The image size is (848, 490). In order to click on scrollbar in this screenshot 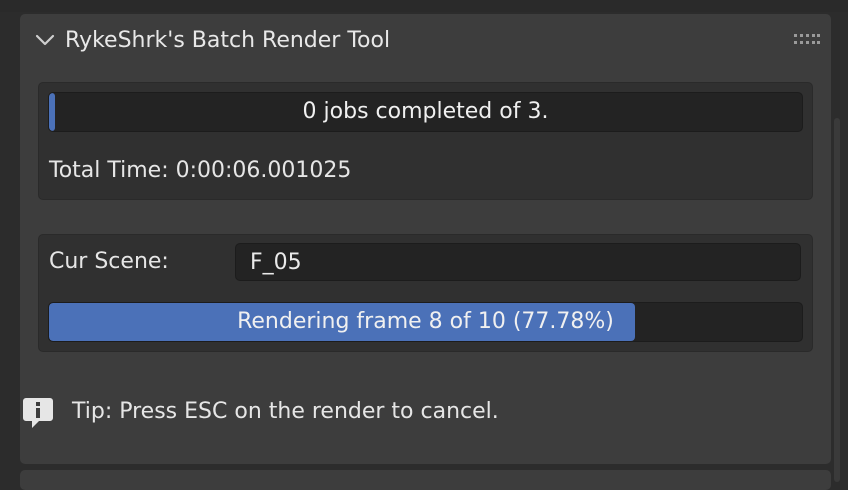, I will do `click(837, 300)`.